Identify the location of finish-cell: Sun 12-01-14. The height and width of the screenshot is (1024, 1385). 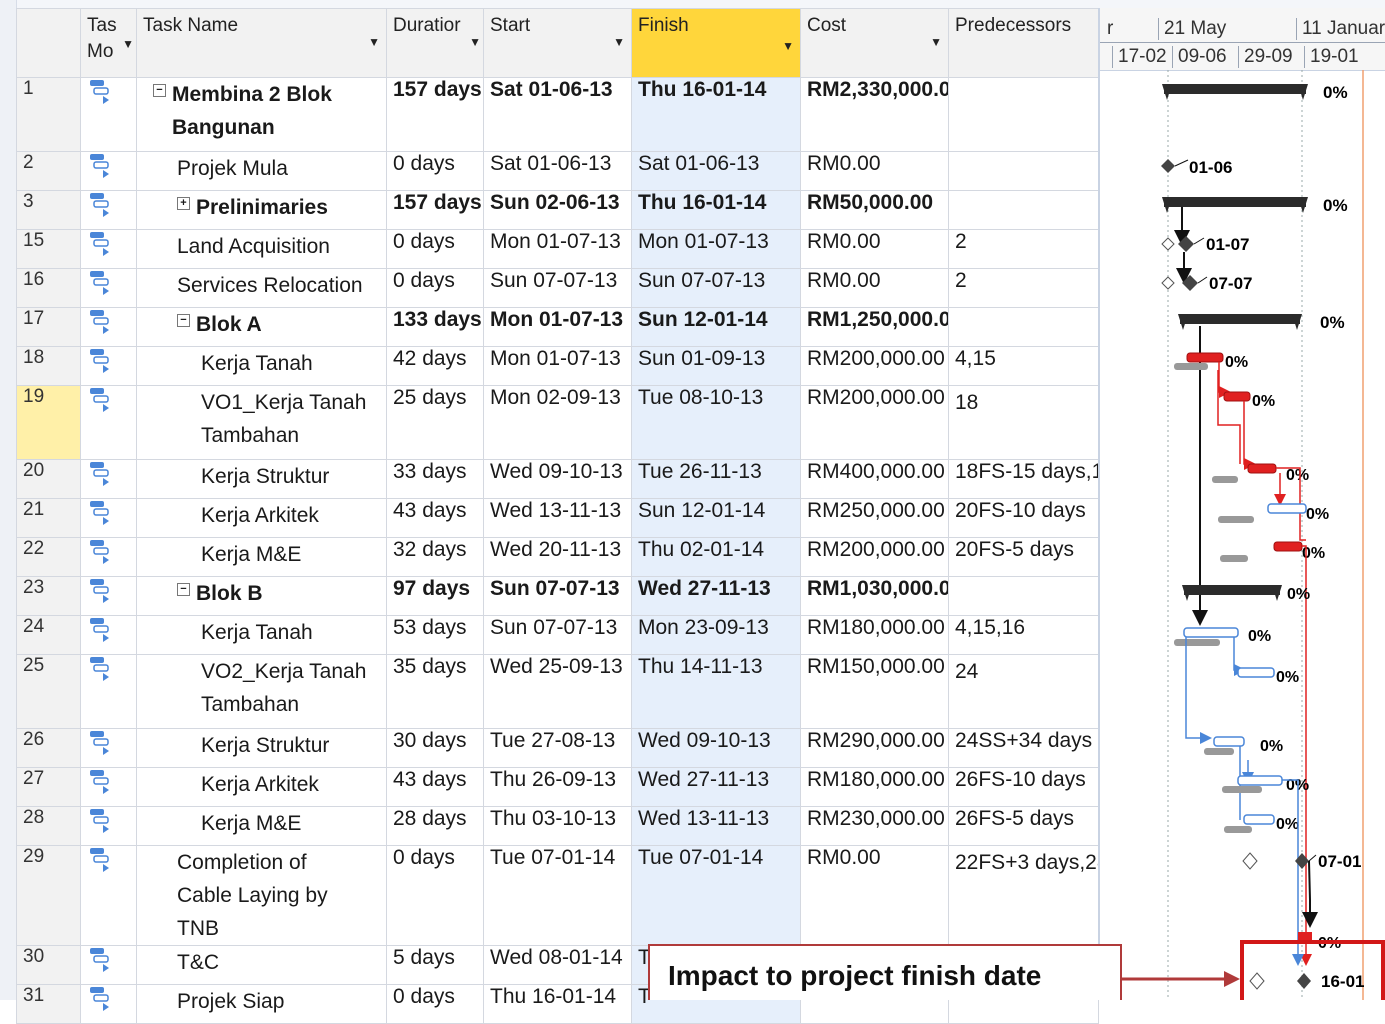
(716, 518).